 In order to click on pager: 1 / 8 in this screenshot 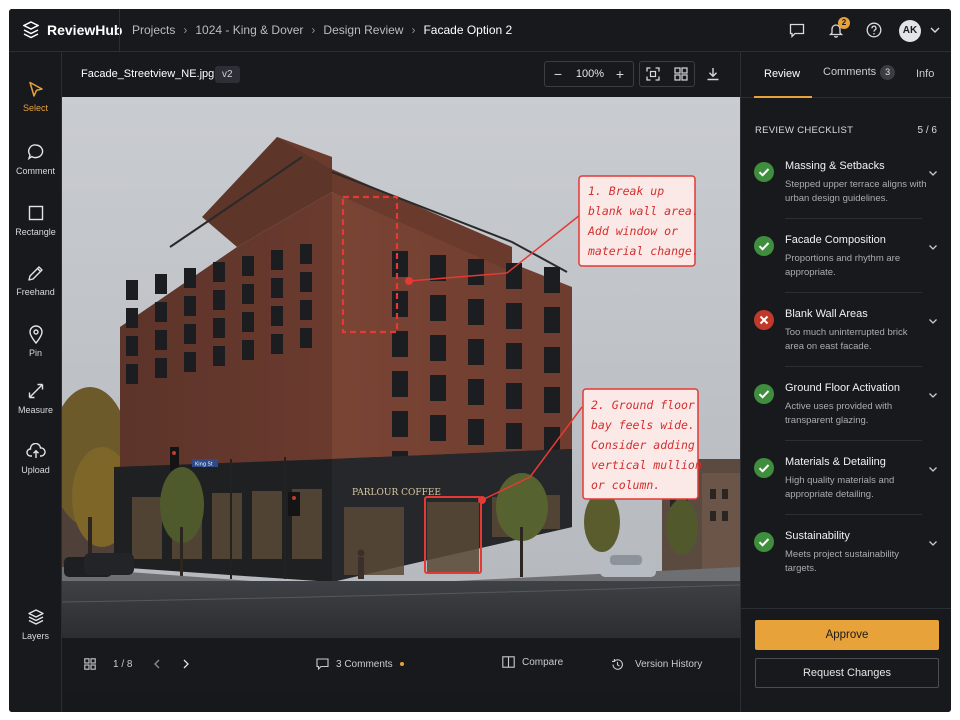, I will do `click(137, 664)`.